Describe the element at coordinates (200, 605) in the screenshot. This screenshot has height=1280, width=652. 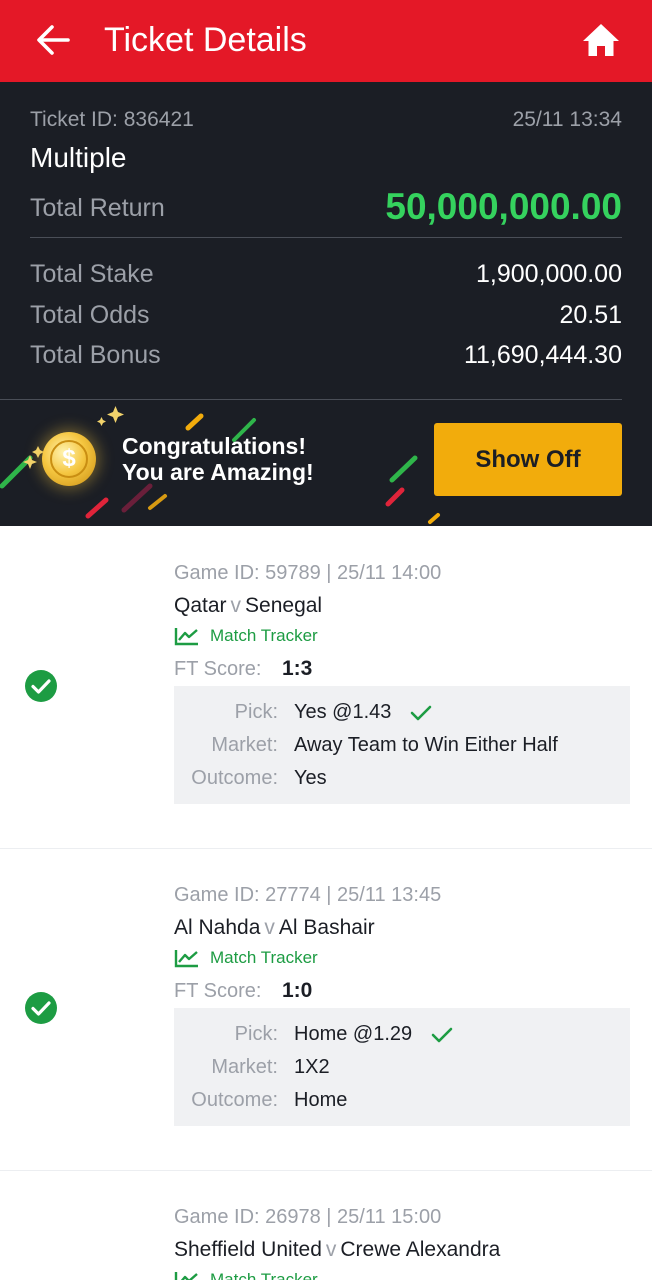
I see `home-team: Qatar` at that location.